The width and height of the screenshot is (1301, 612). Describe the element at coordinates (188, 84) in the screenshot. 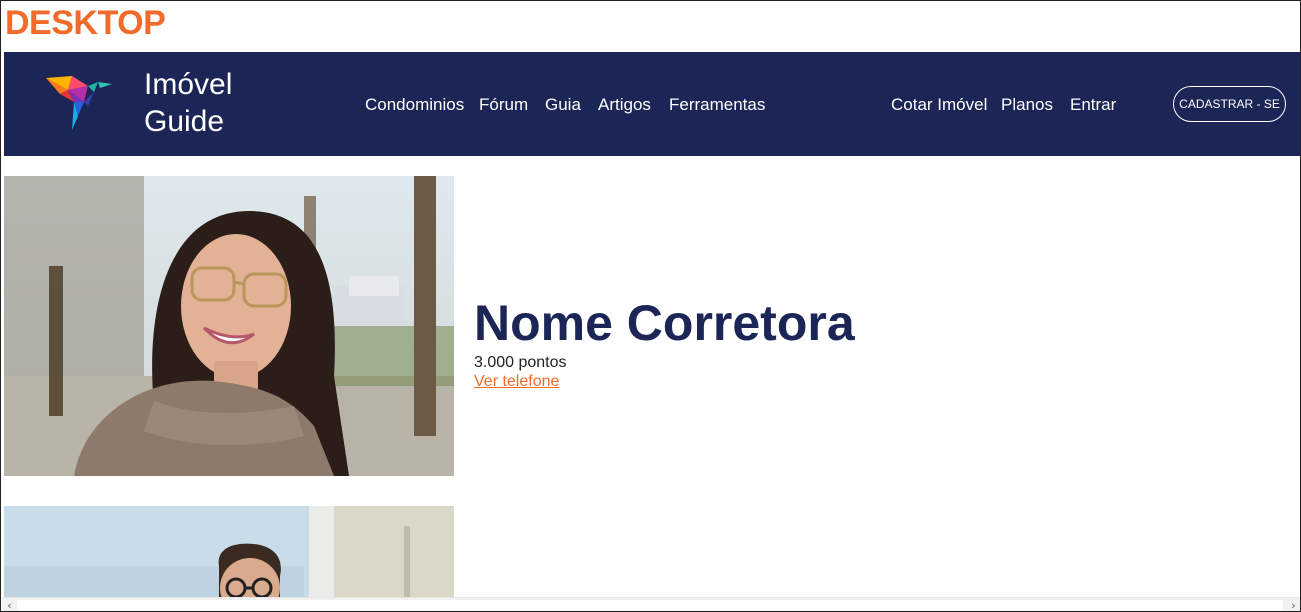

I see `brand-line-1: Imóvel` at that location.